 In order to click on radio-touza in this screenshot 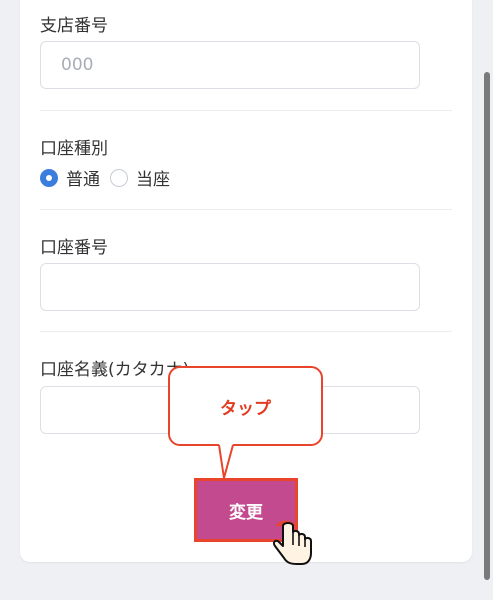, I will do `click(119, 177)`.